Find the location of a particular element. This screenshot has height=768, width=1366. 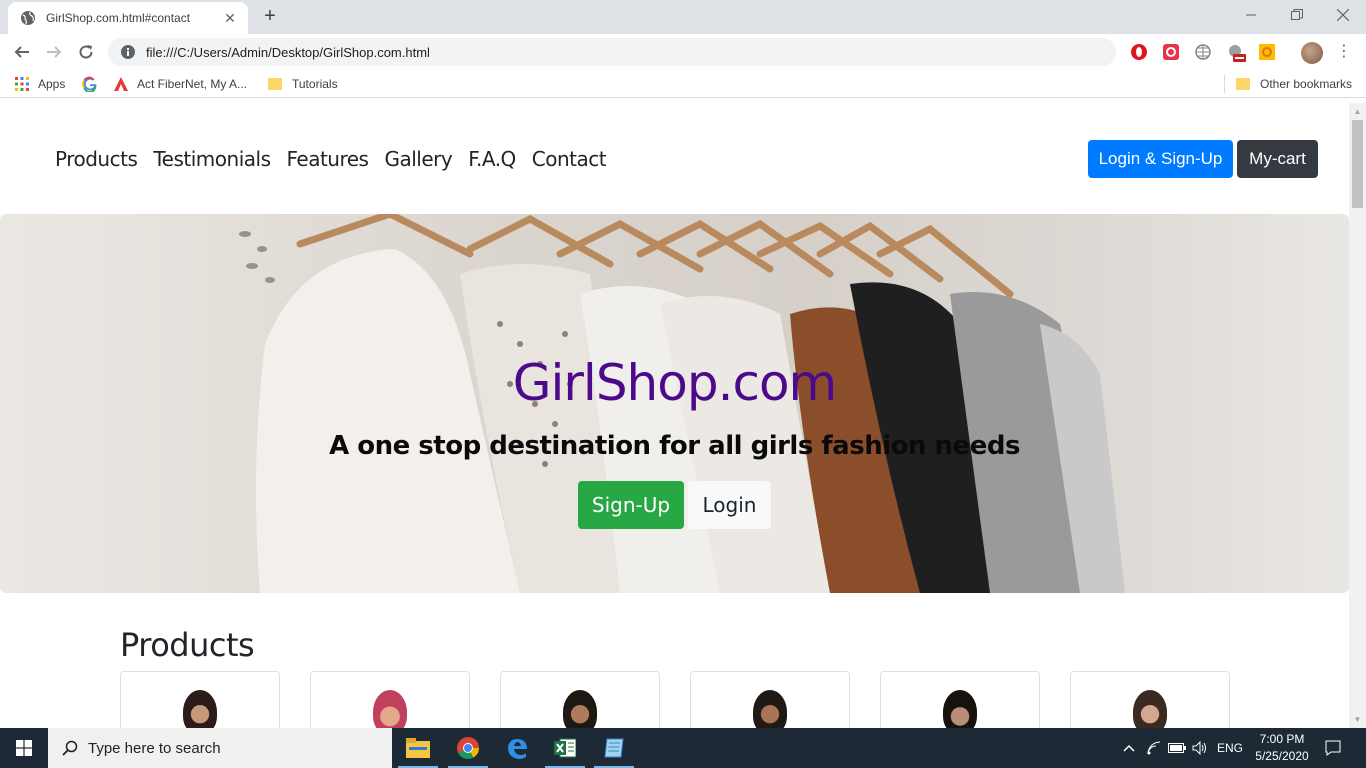

hero-title: GirlShop.com is located at coordinates (675, 383).